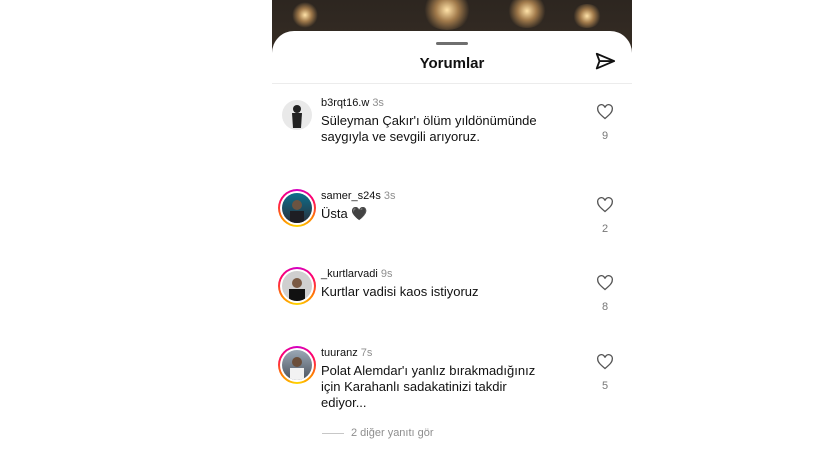 Image resolution: width=820 pixels, height=461 pixels. Describe the element at coordinates (400, 291) in the screenshot. I see `comment-text: Kurtlar vadisi kaos istiyoruz` at that location.